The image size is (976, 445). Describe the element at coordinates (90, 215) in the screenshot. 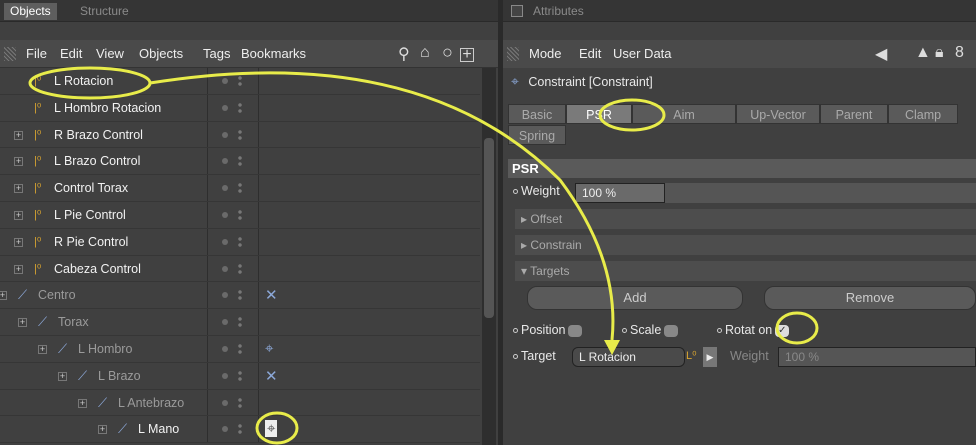

I see `object-name: L Pie Control` at that location.